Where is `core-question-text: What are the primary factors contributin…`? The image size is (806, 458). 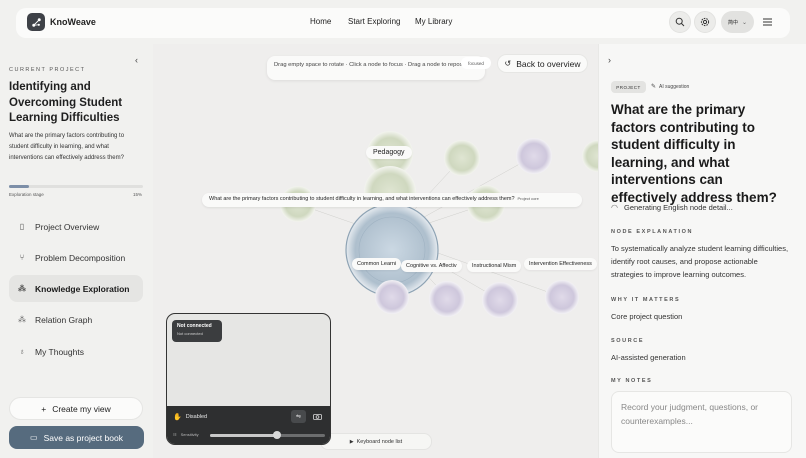 core-question-text: What are the primary factors contributin… is located at coordinates (362, 199).